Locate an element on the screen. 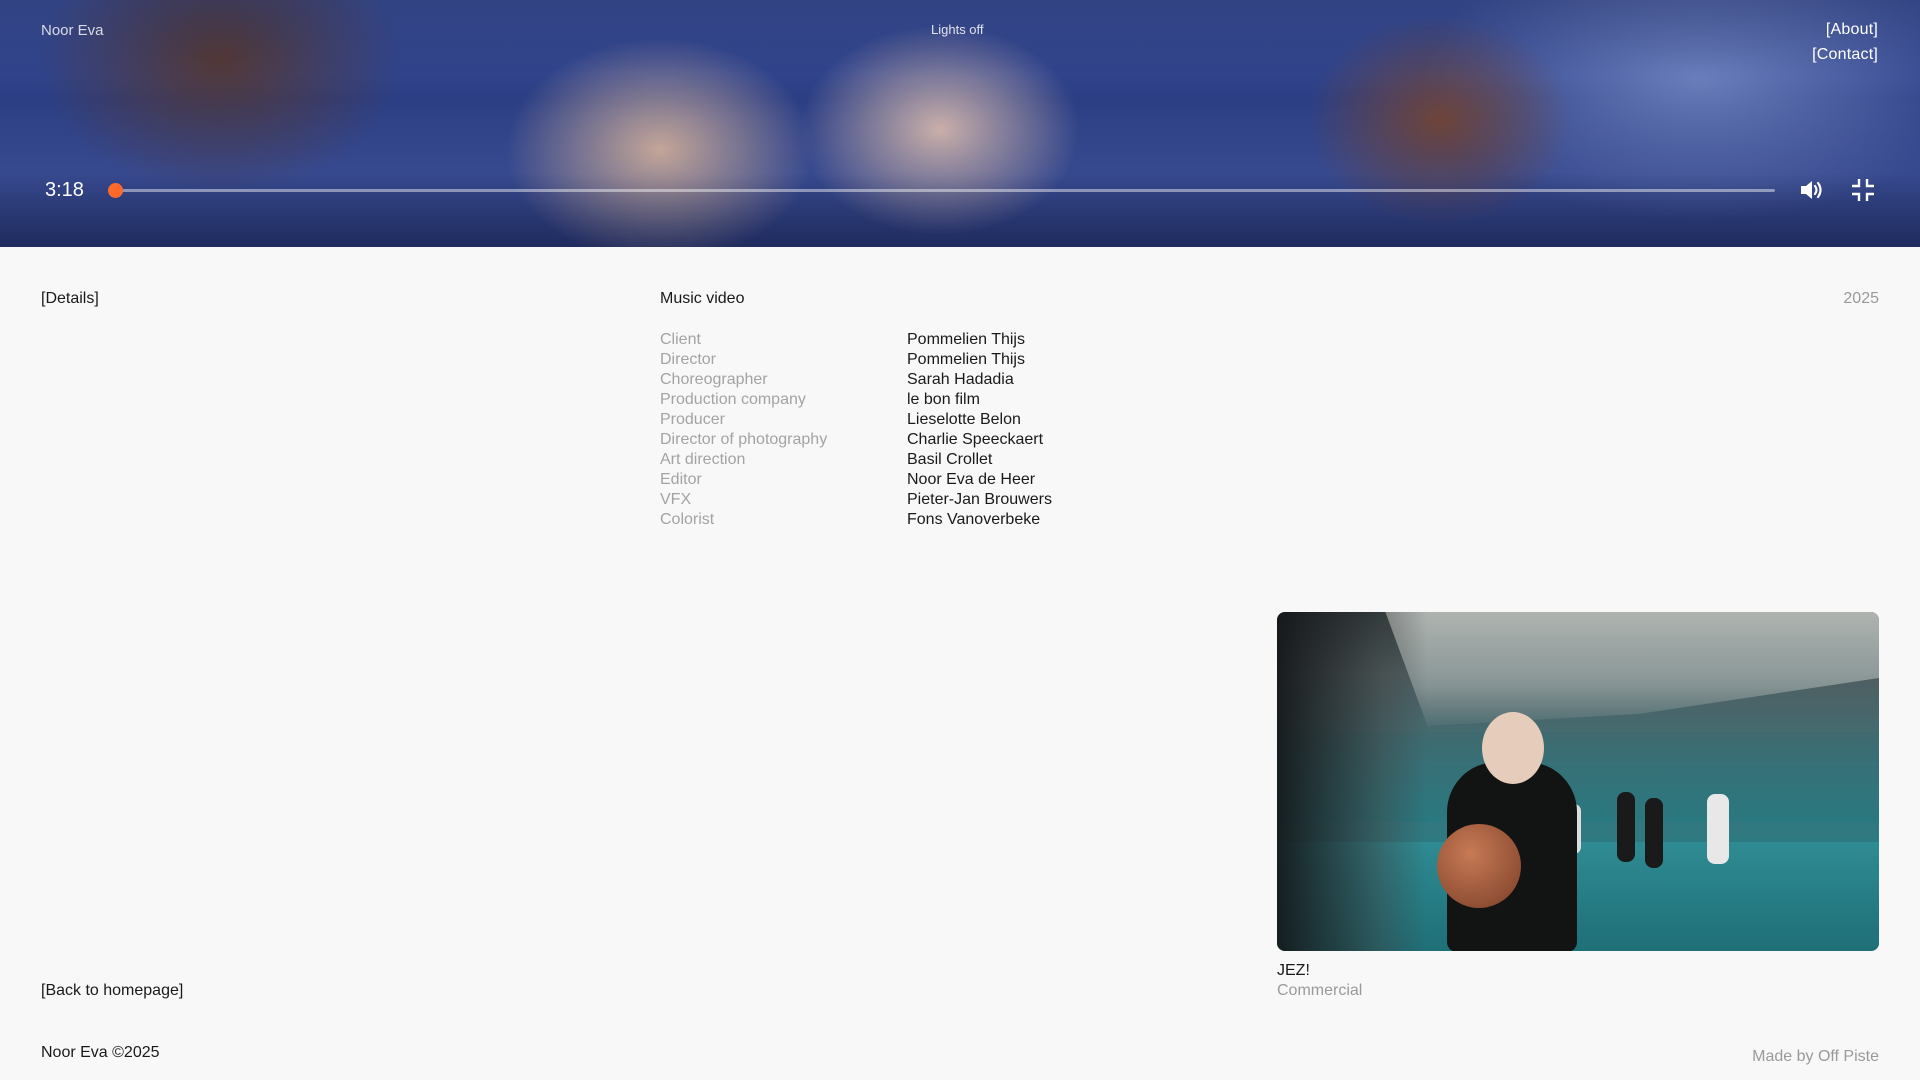 The width and height of the screenshot is (1920, 1080). credit-role: Art direction is located at coordinates (703, 459).